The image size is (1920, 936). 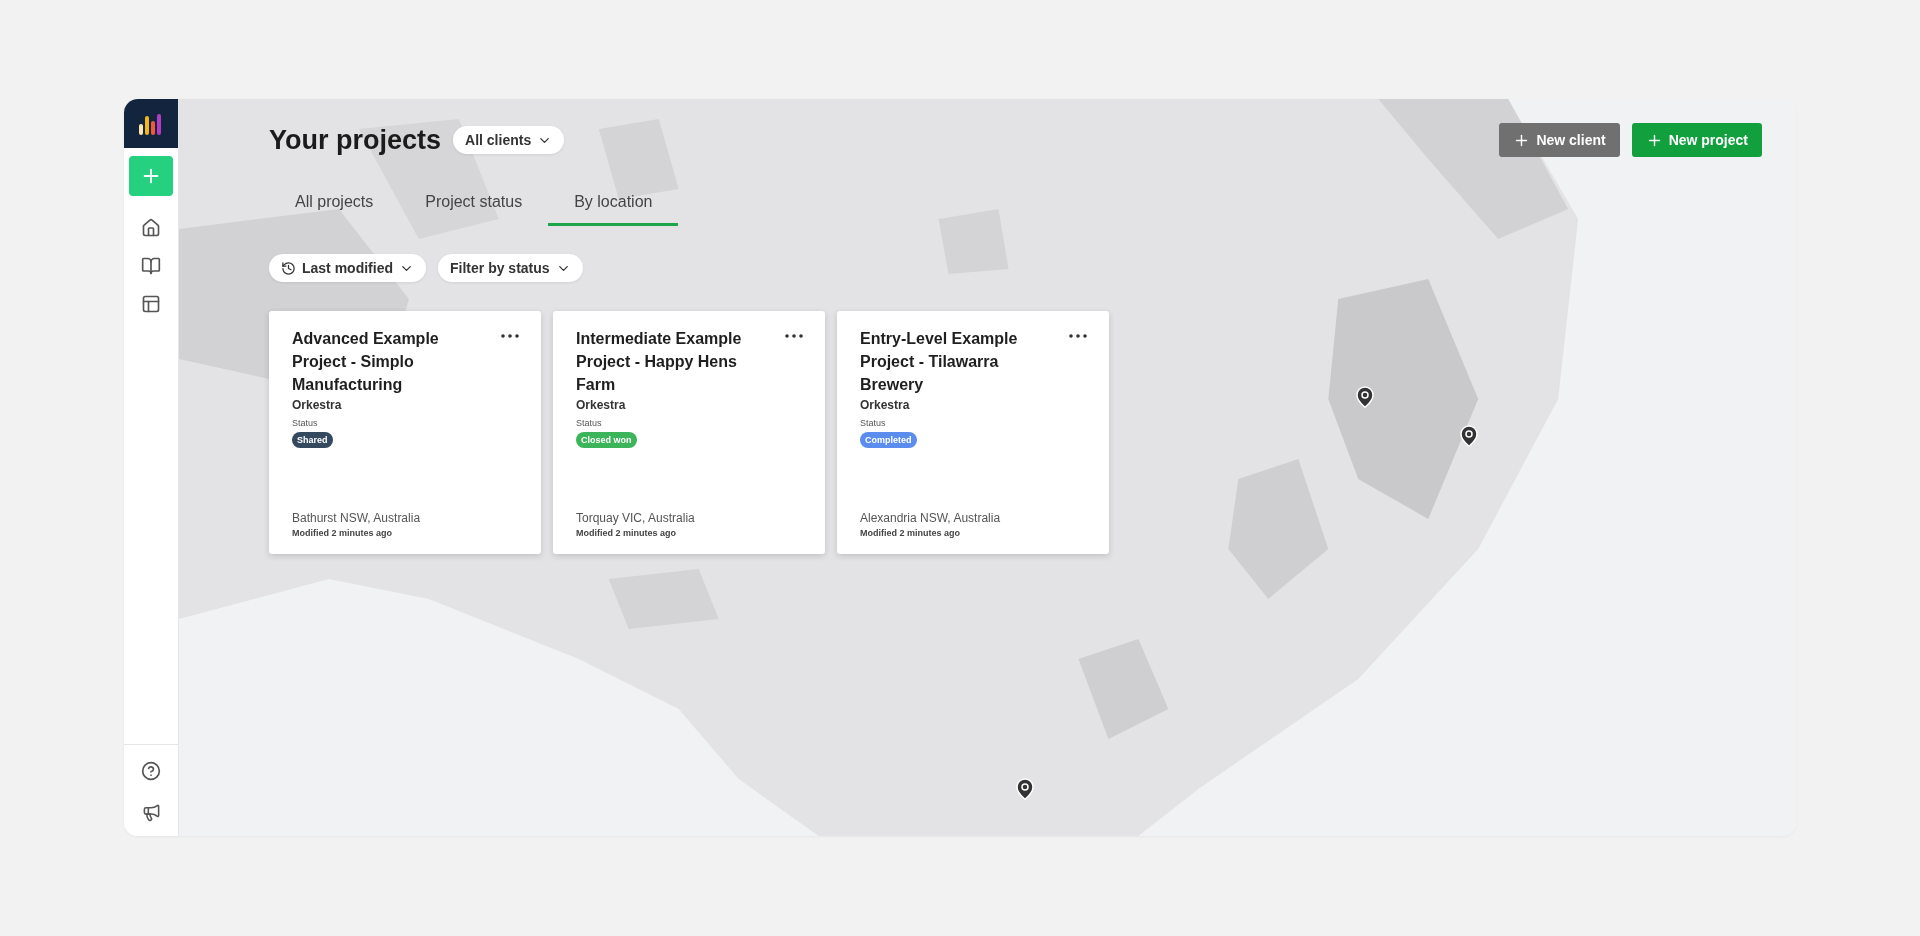 I want to click on megaphone-icon, so click(x=151, y=812).